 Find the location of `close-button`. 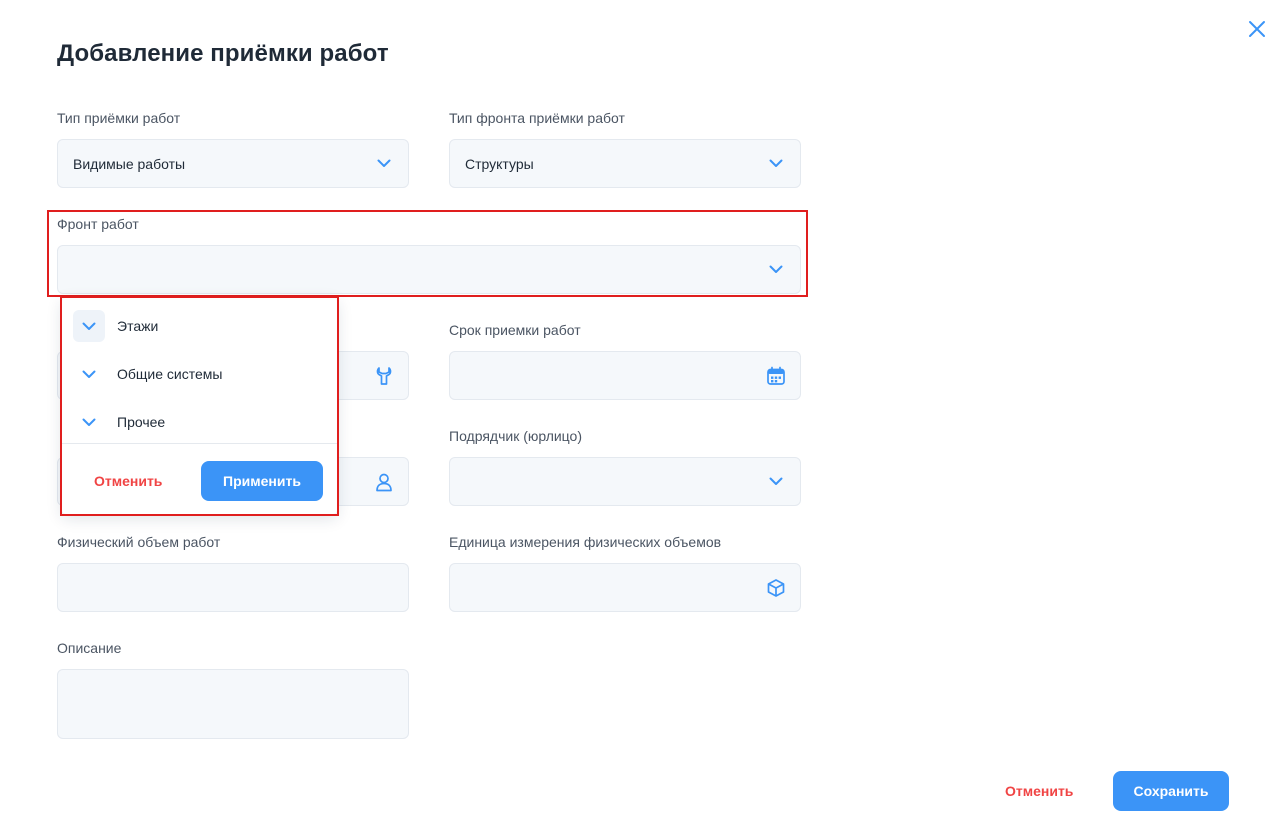

close-button is located at coordinates (1257, 29).